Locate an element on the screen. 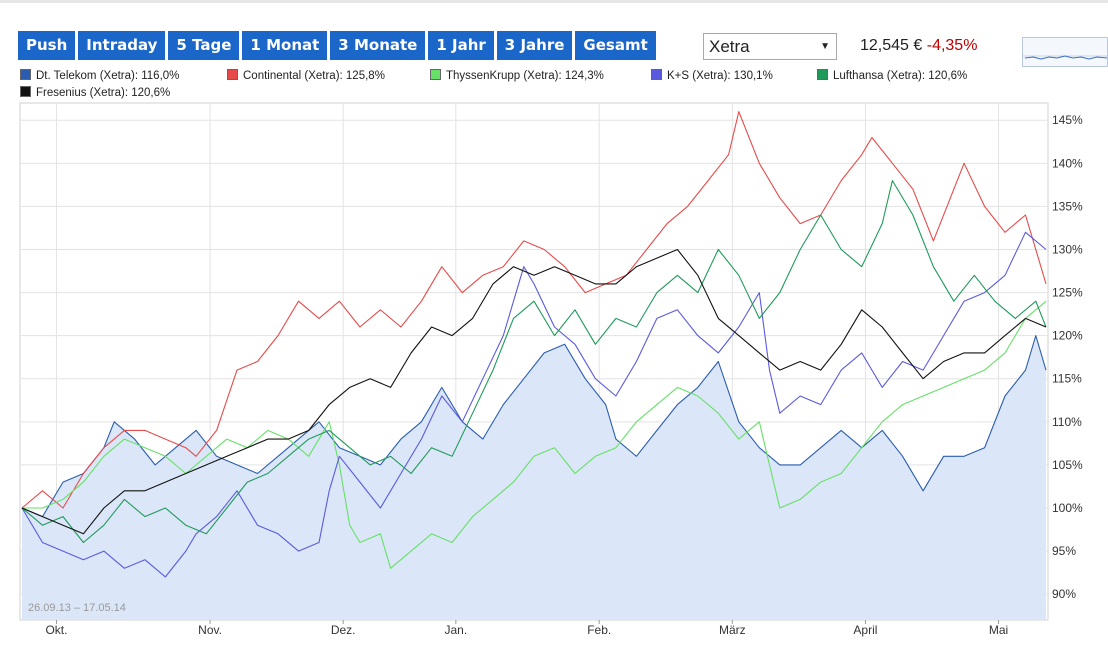  y-tick-label: 110% is located at coordinates (1067, 422).